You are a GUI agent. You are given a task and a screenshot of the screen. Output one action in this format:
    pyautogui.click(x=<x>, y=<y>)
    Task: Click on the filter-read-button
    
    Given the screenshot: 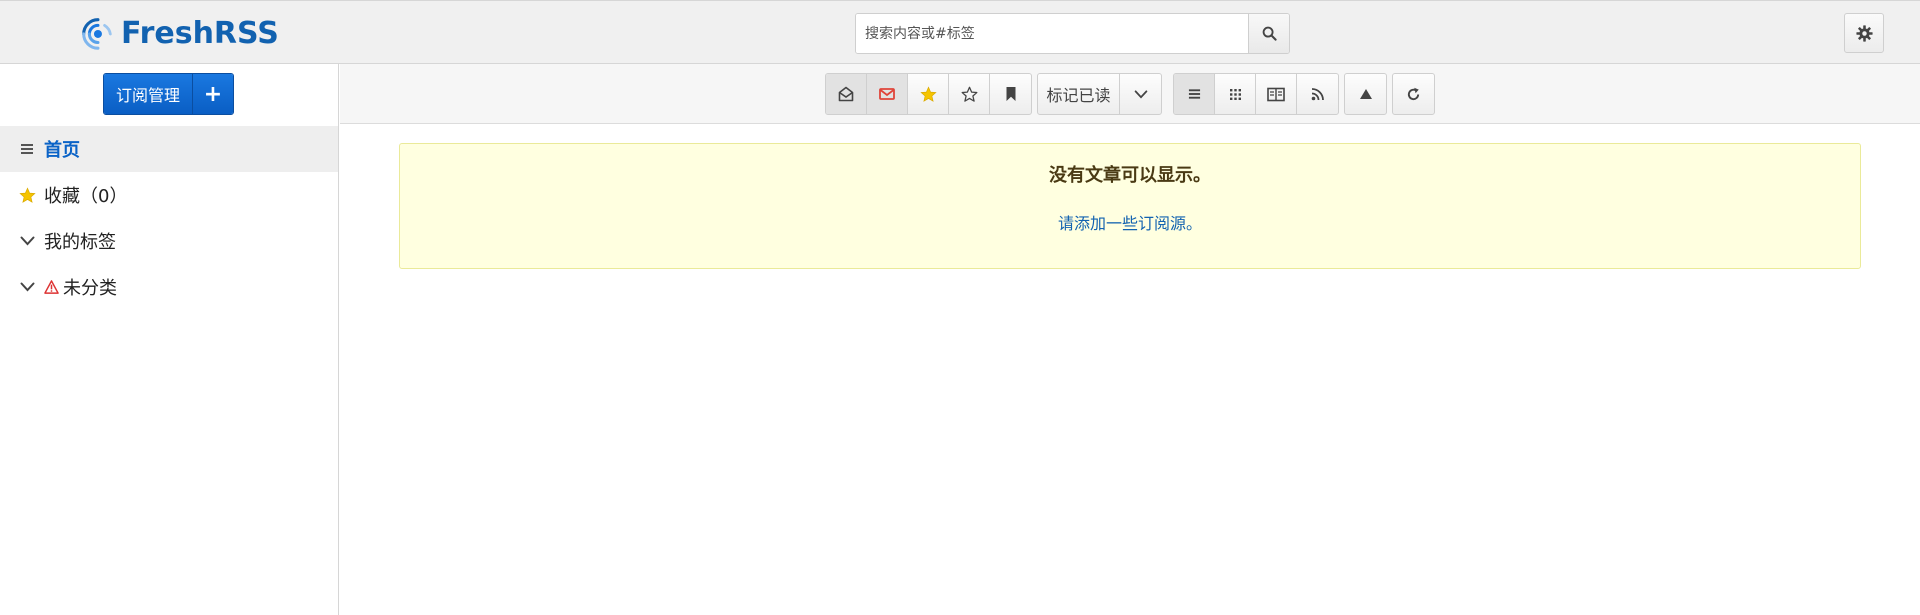 What is the action you would take?
    pyautogui.click(x=846, y=94)
    